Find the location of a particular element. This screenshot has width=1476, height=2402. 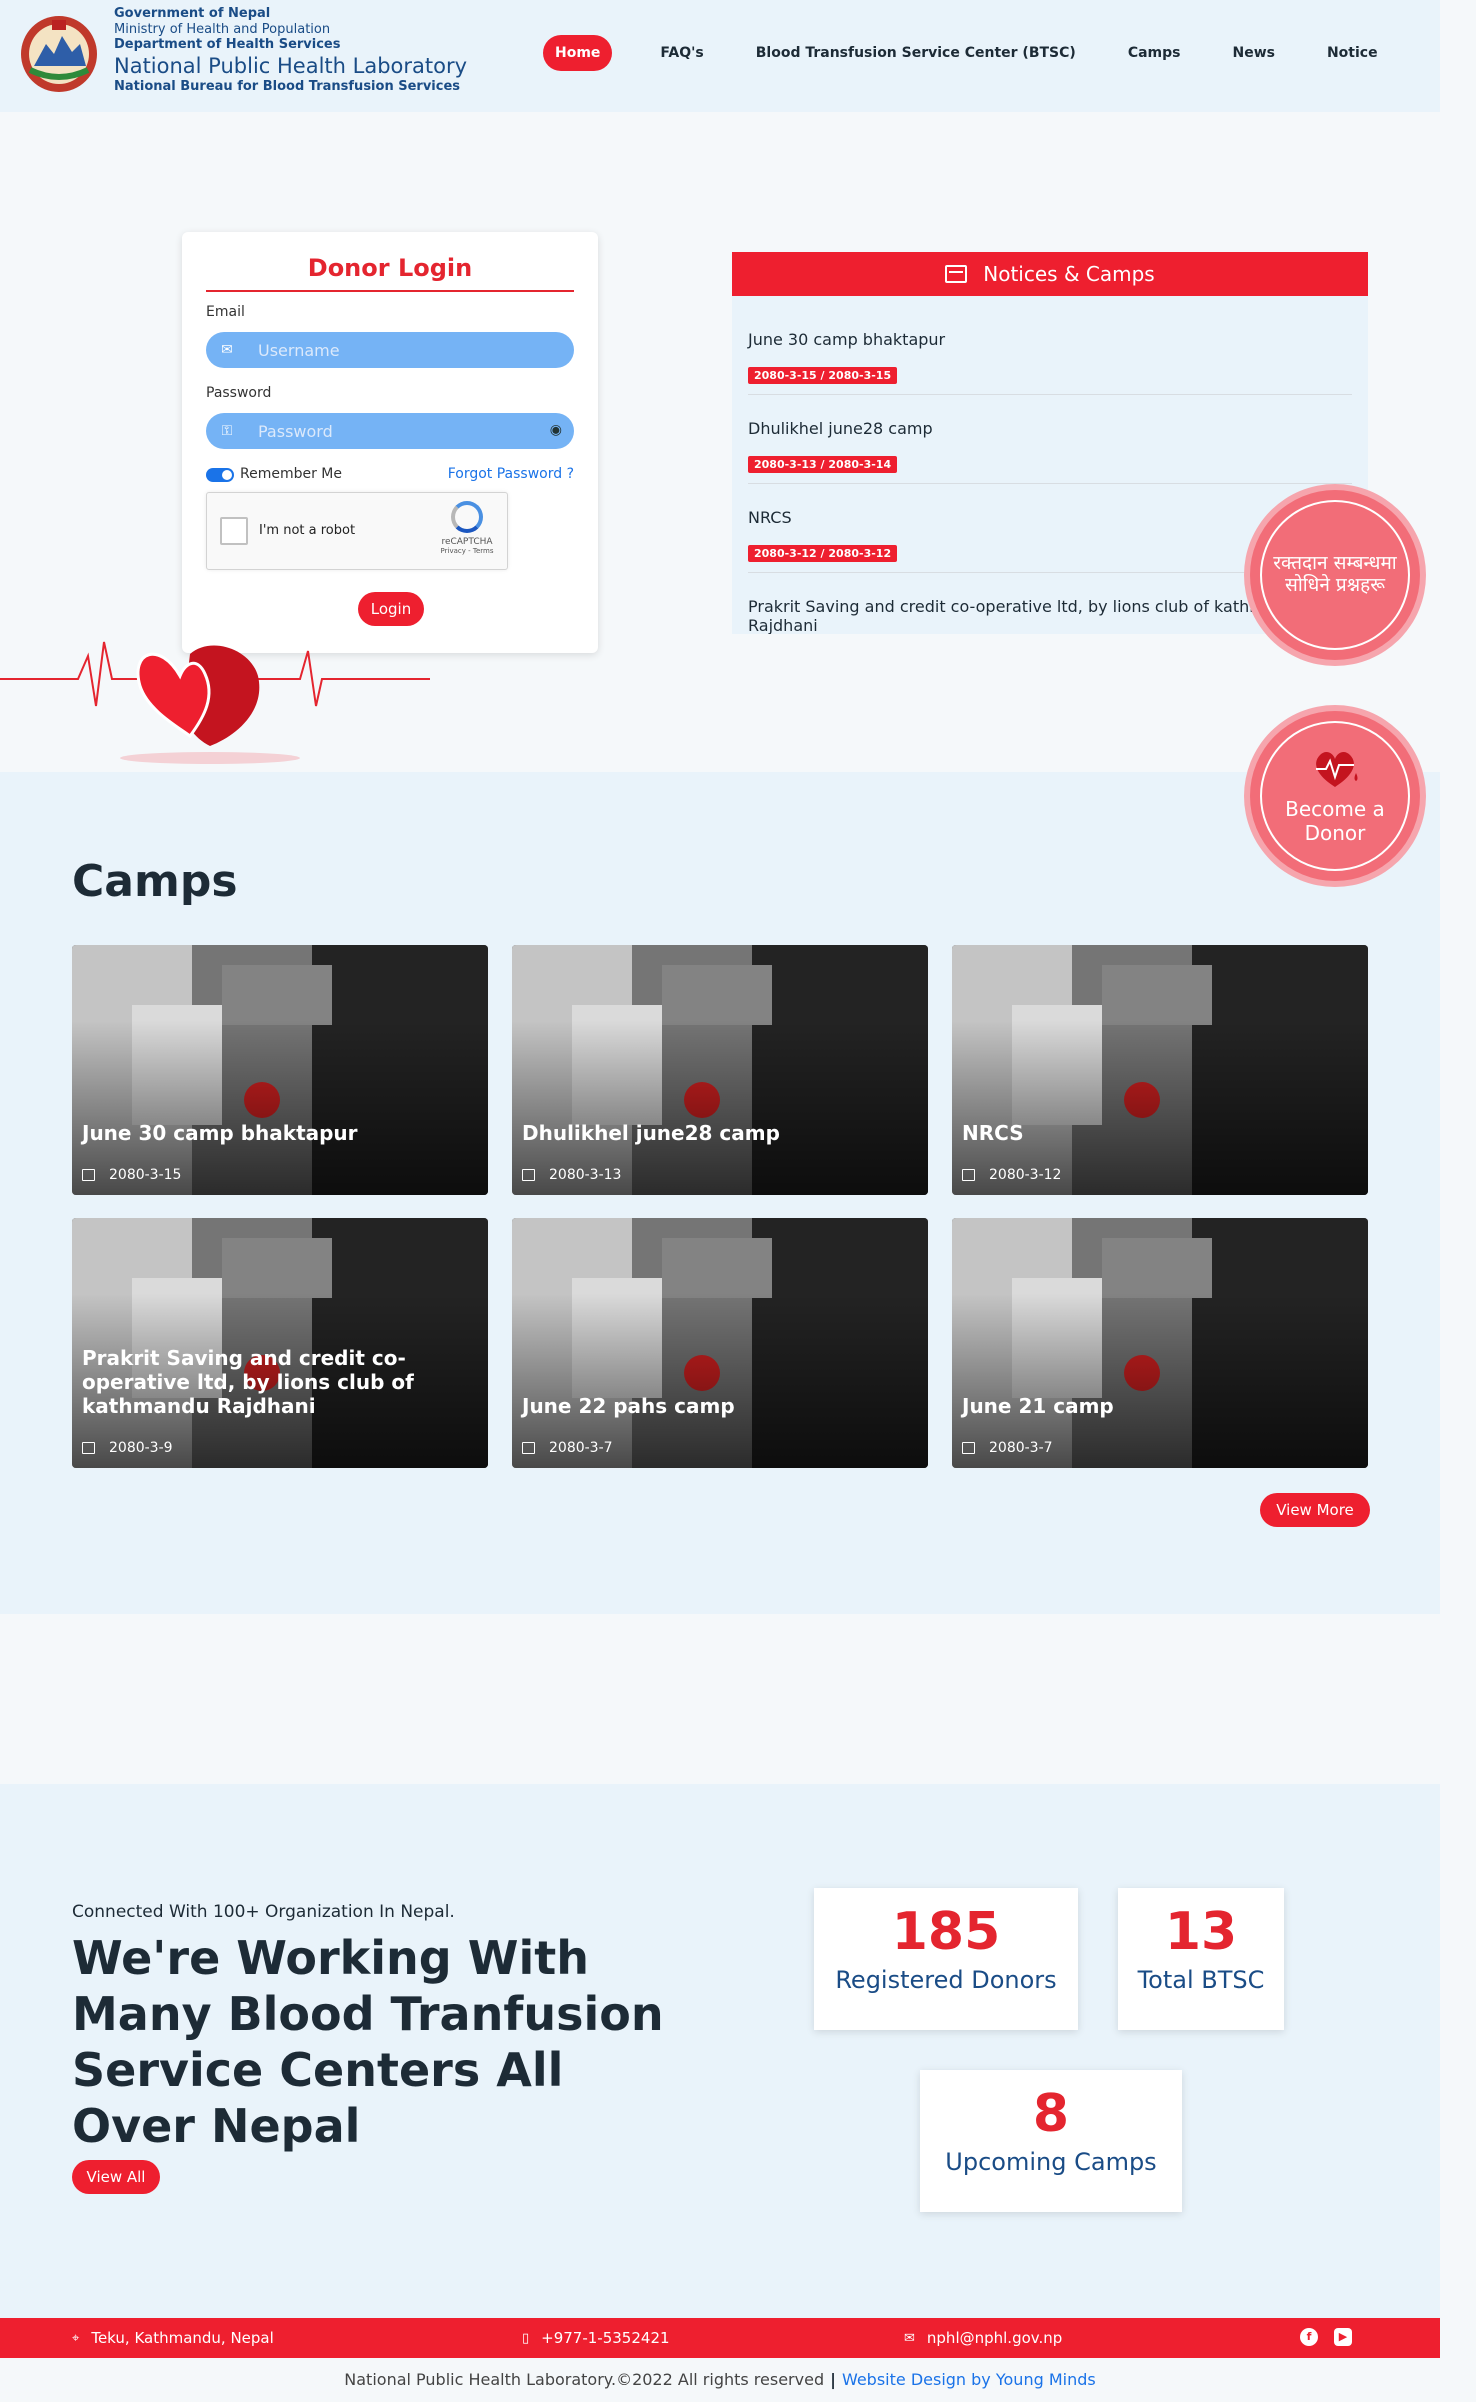

login-button: Login is located at coordinates (391, 609).